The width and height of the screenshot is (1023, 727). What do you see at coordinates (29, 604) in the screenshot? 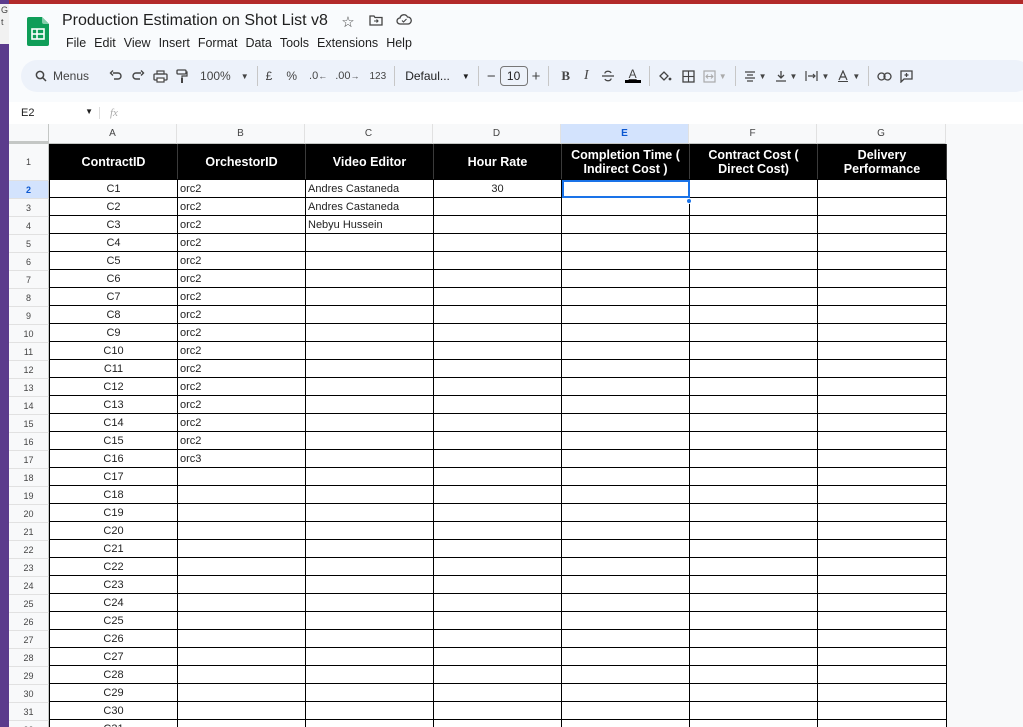
I see `row-header: 25` at bounding box center [29, 604].